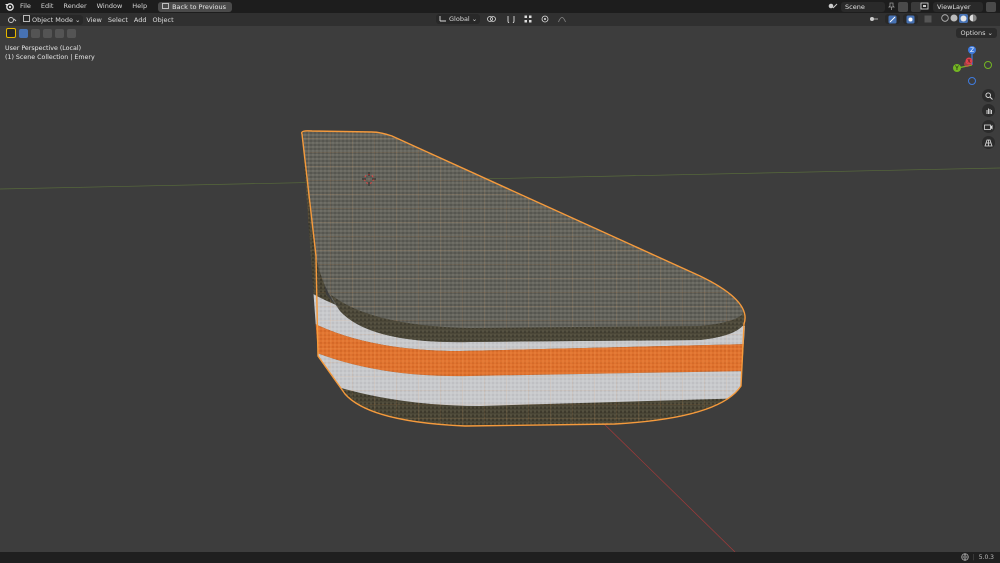 This screenshot has width=1000, height=563. Describe the element at coordinates (891, 7) in the screenshot. I see `pin-icon` at that location.